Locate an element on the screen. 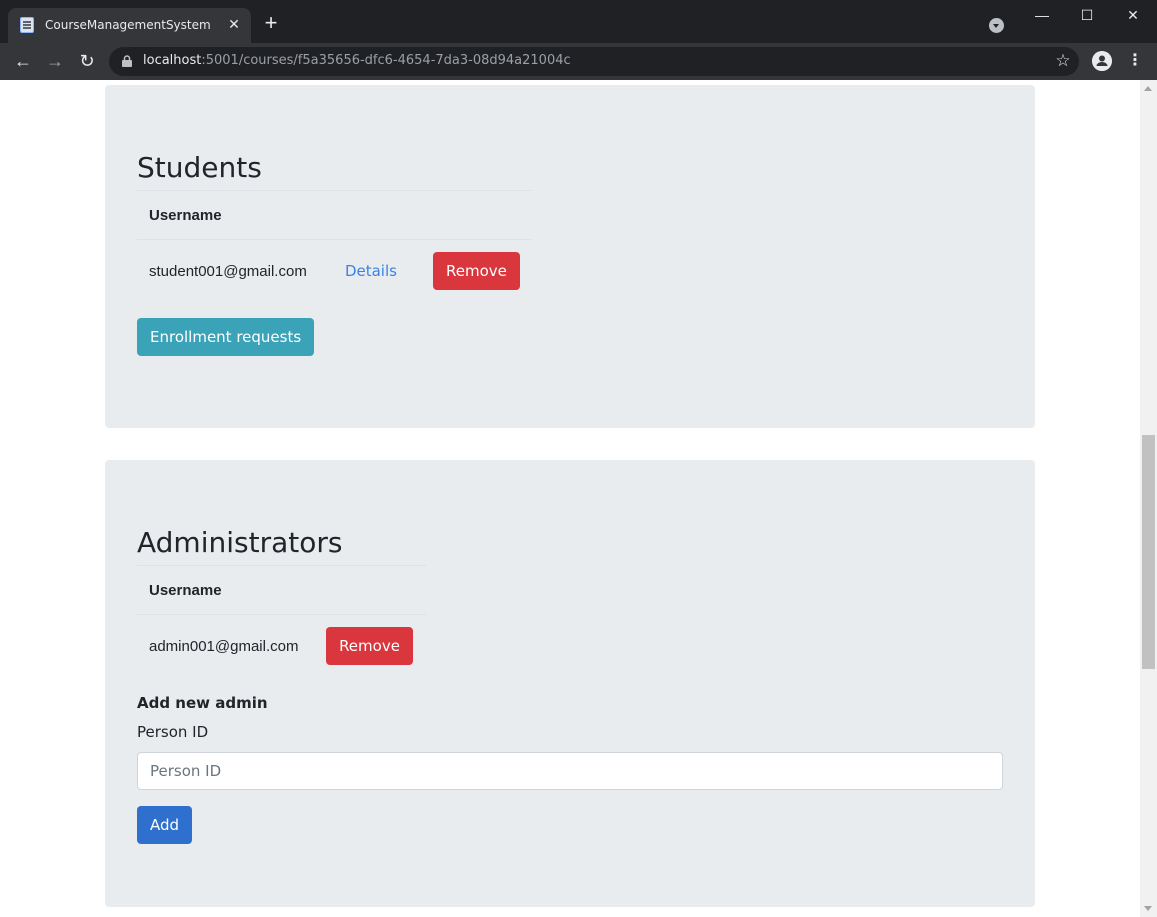 The height and width of the screenshot is (917, 1157). person-id-label: Person ID is located at coordinates (173, 732).